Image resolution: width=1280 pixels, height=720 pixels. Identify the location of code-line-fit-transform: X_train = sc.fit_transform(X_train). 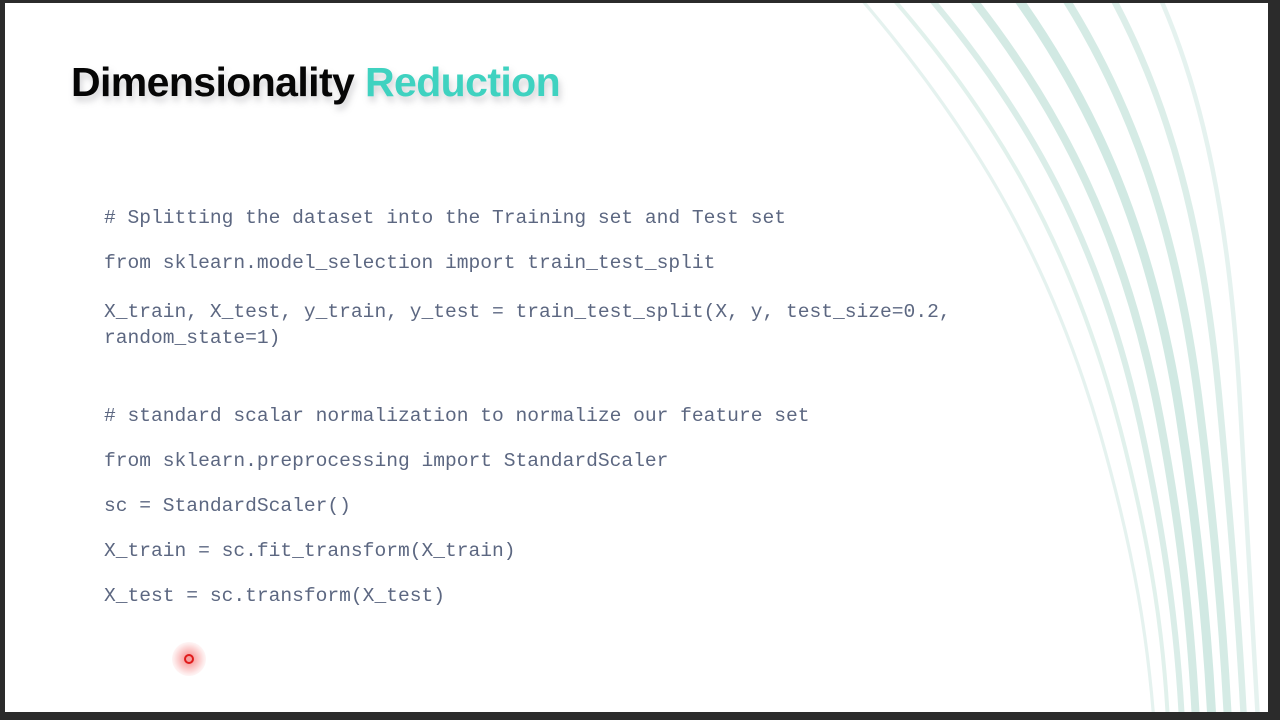
(310, 551).